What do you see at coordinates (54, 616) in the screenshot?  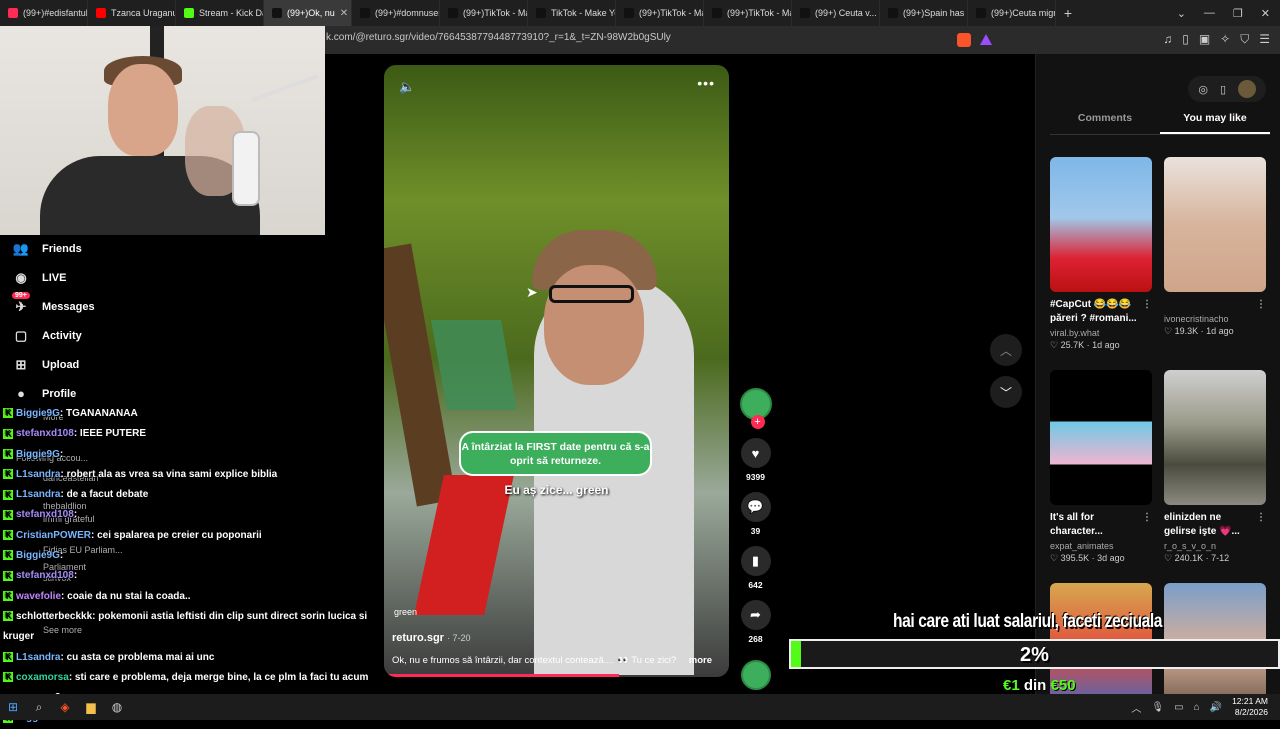 I see `chat-username: schlotterbeckkk` at bounding box center [54, 616].